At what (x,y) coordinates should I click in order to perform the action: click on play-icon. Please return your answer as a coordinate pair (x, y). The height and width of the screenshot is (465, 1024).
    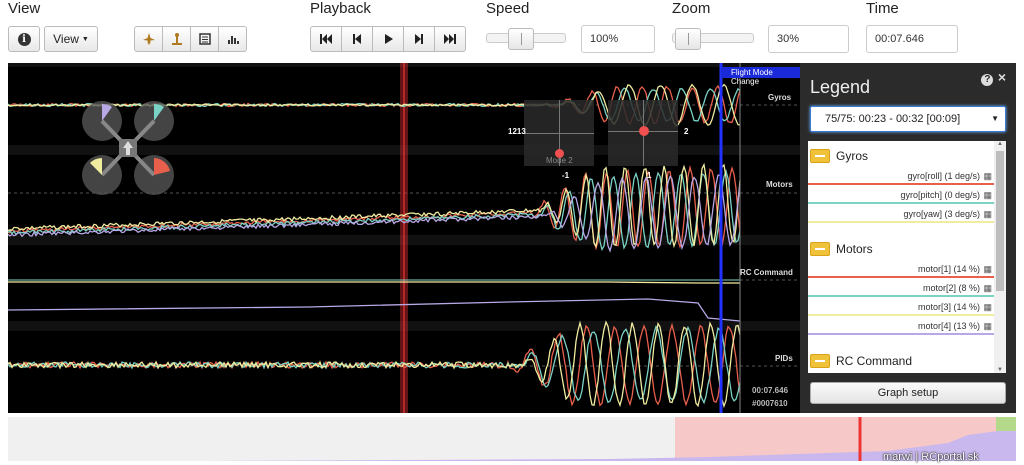
    Looking at the image, I should click on (389, 39).